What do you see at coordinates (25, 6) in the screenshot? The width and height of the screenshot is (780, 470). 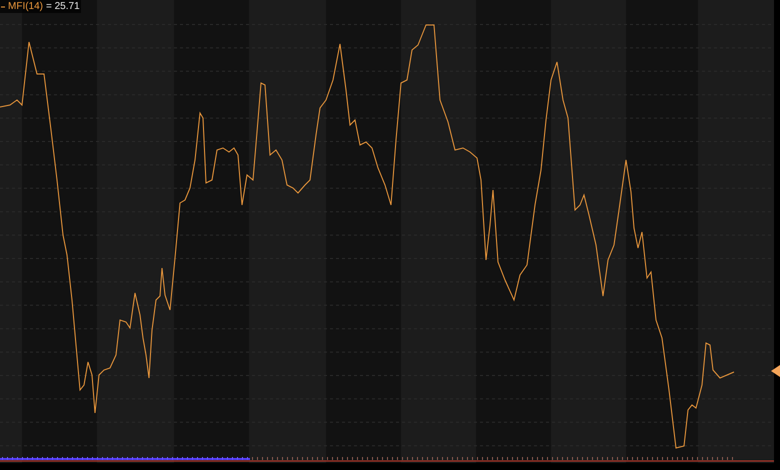 I see `indicator-label: MFI(14)` at bounding box center [25, 6].